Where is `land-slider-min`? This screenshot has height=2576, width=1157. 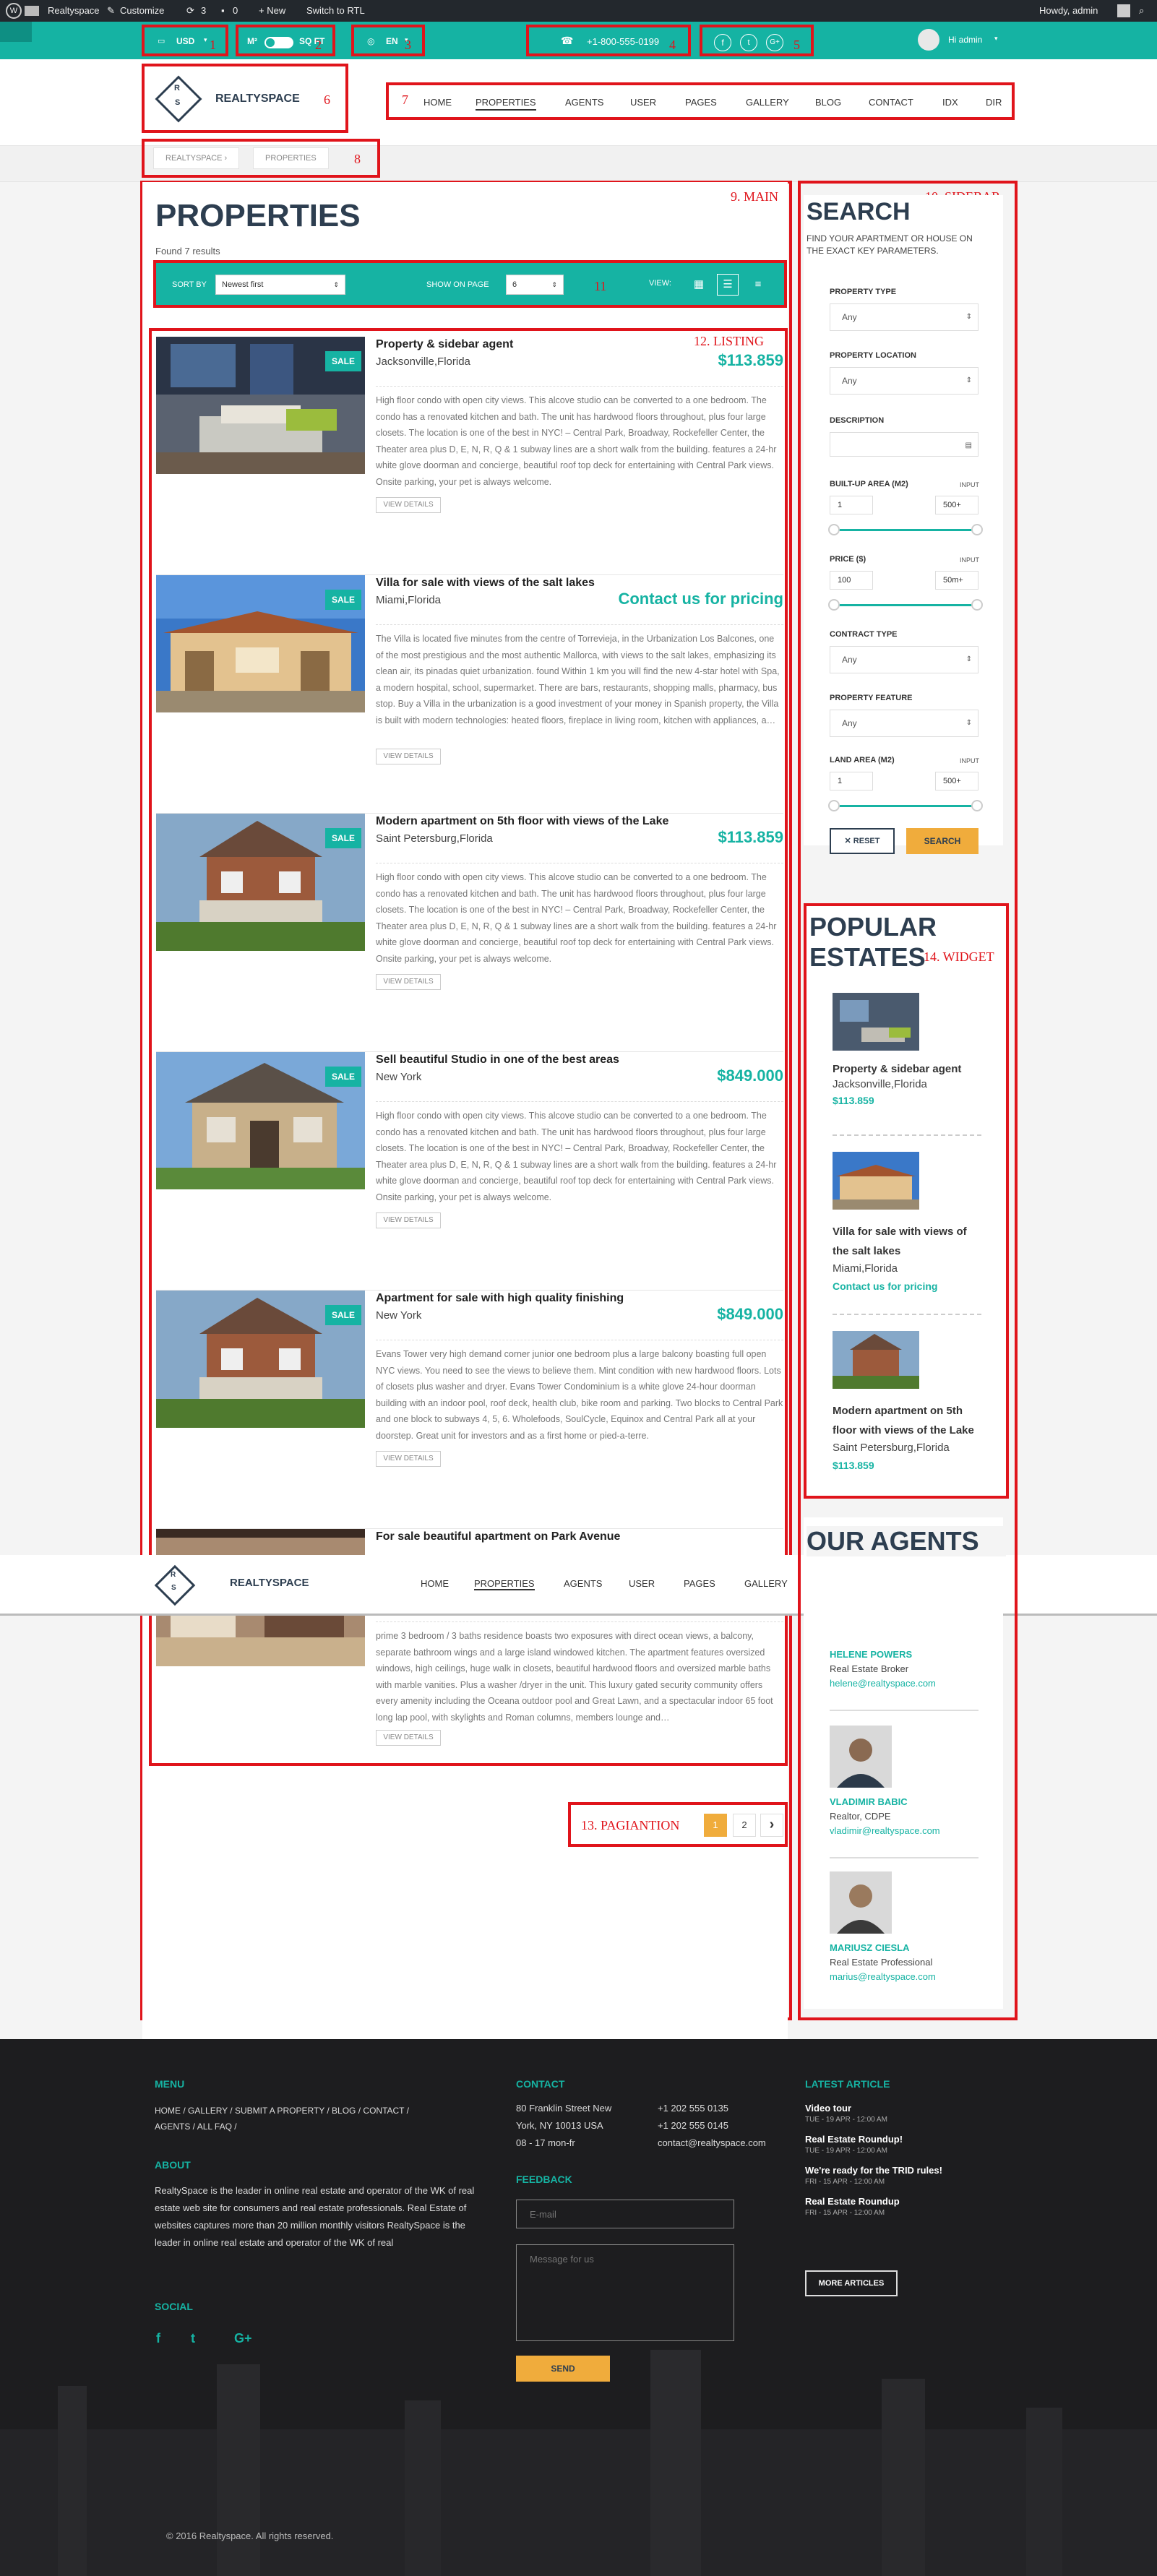
land-slider-min is located at coordinates (834, 805).